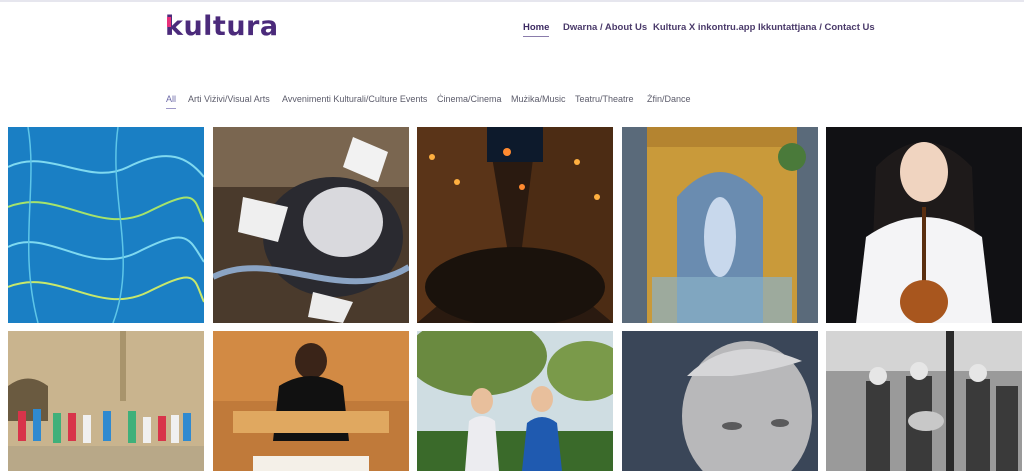 This screenshot has height=471, width=1024. What do you see at coordinates (704, 28) in the screenshot?
I see `nav-kultura-x-inkontru: Kultura X inkontru.app` at bounding box center [704, 28].